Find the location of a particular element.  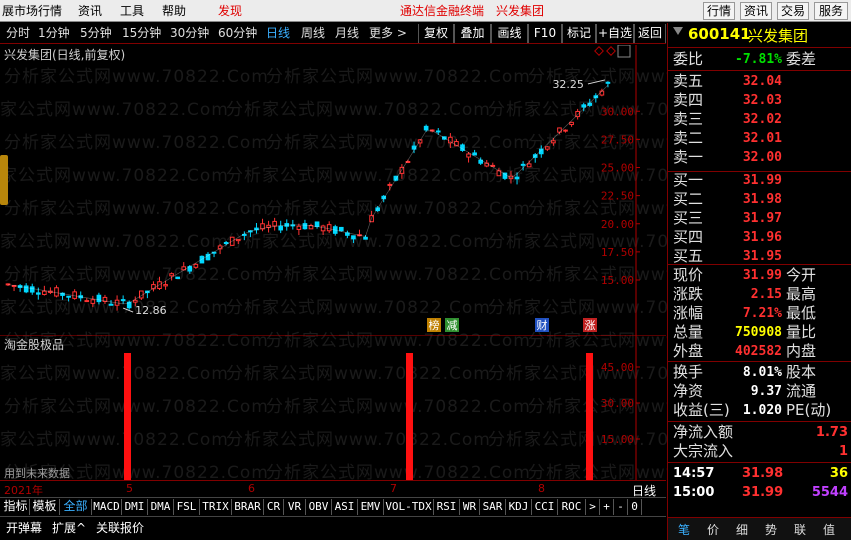

tool-draw: 画线 is located at coordinates (509, 33).